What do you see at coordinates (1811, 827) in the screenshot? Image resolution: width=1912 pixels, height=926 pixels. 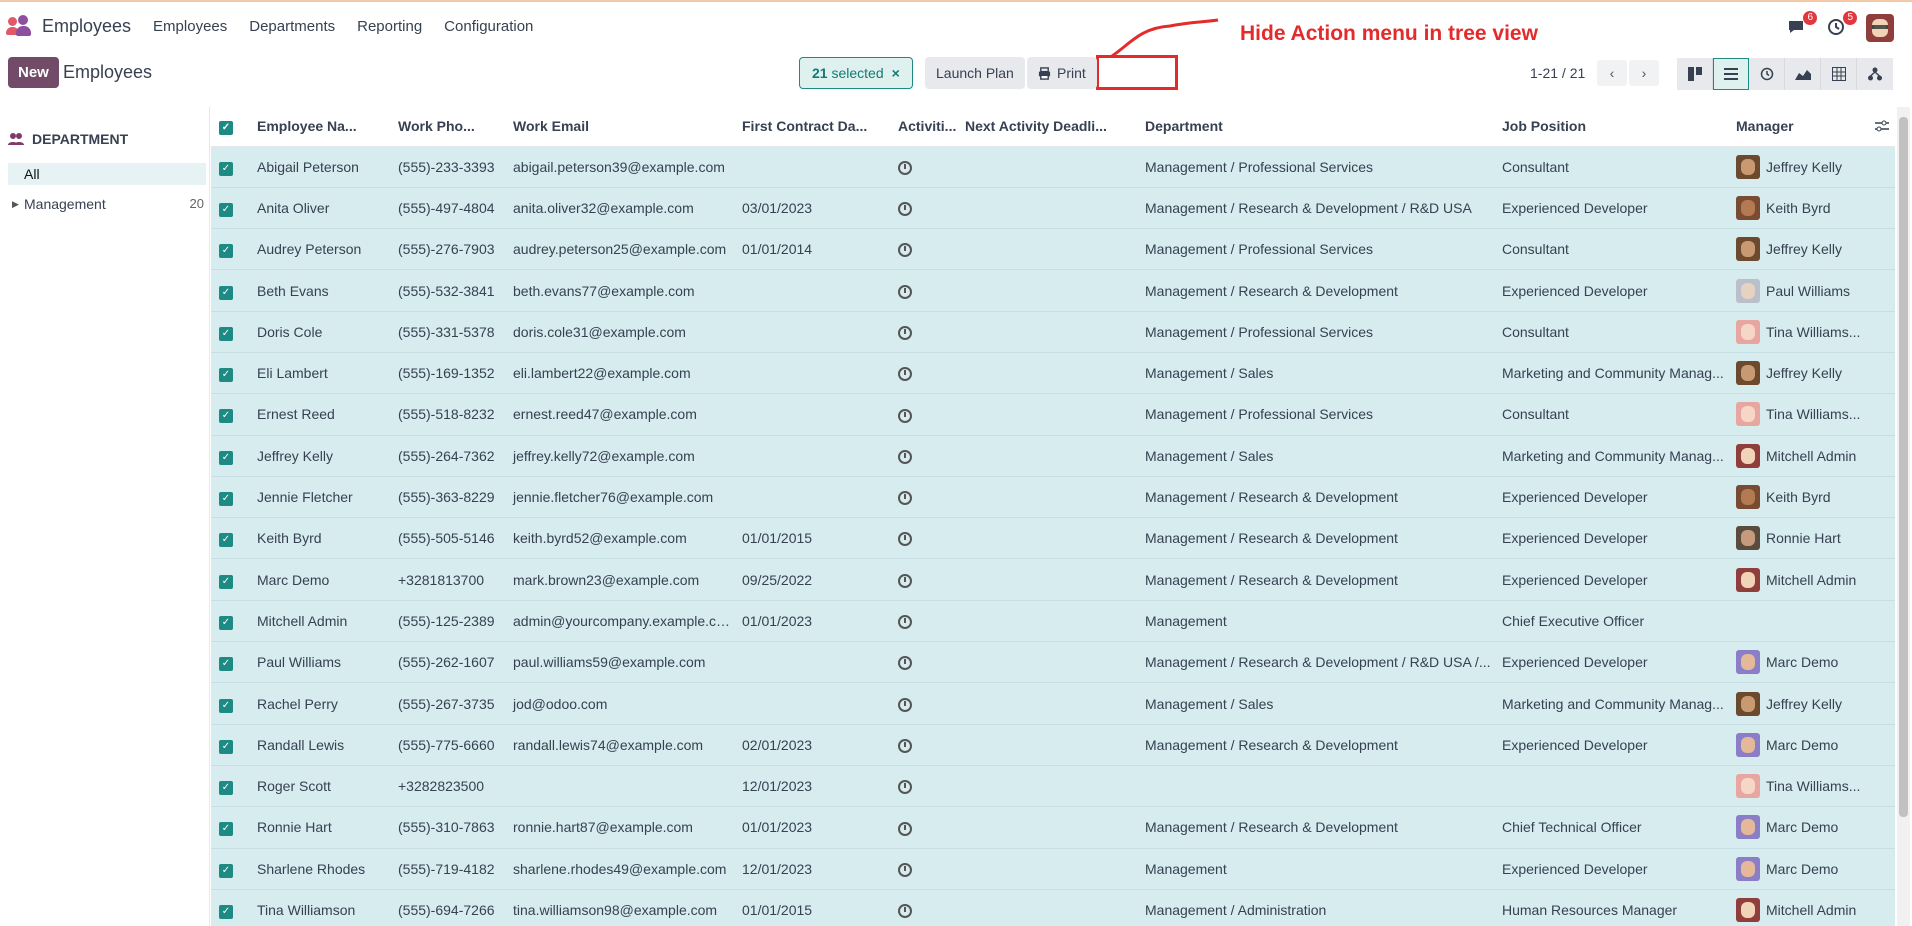 I see `cell-manager: Marc Demo` at bounding box center [1811, 827].